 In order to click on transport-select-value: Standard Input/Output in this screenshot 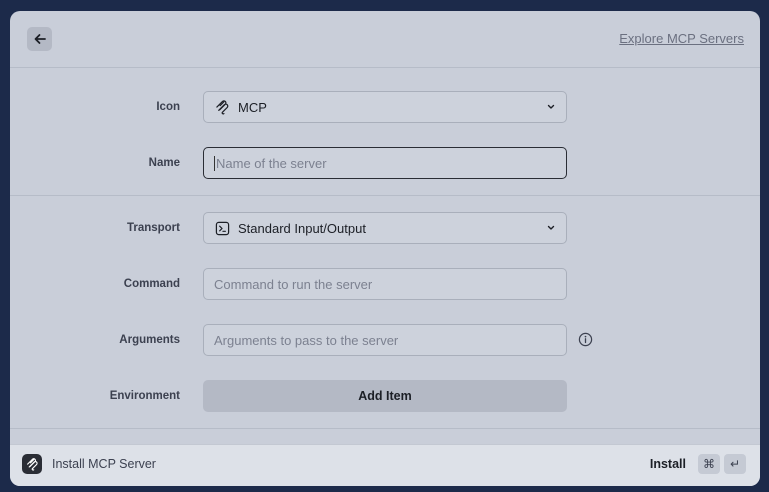, I will do `click(302, 228)`.